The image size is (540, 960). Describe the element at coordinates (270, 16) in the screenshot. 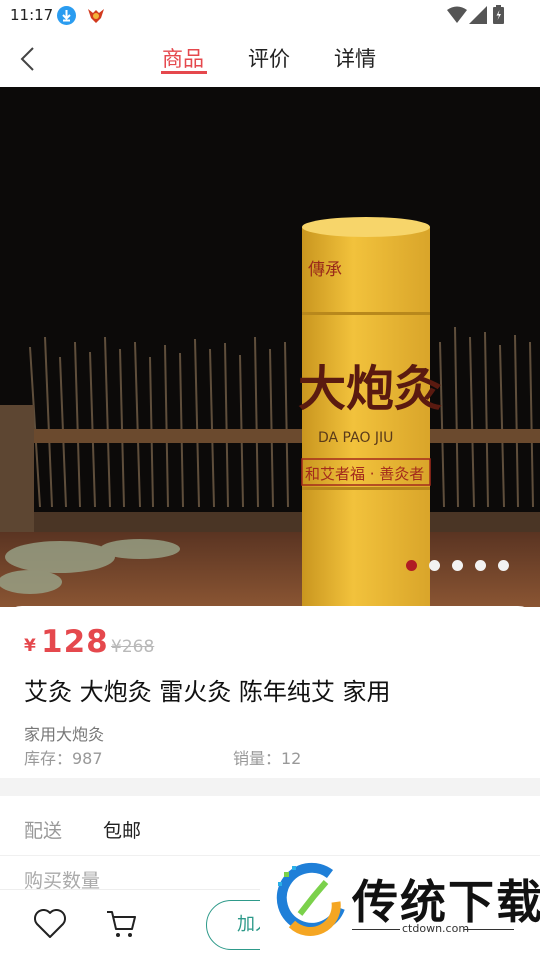

I see `status-bar: 11:17` at that location.